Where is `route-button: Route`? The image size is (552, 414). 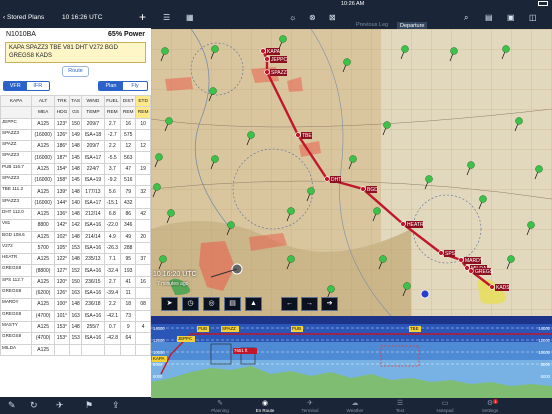
route-button: Route is located at coordinates (75, 71).